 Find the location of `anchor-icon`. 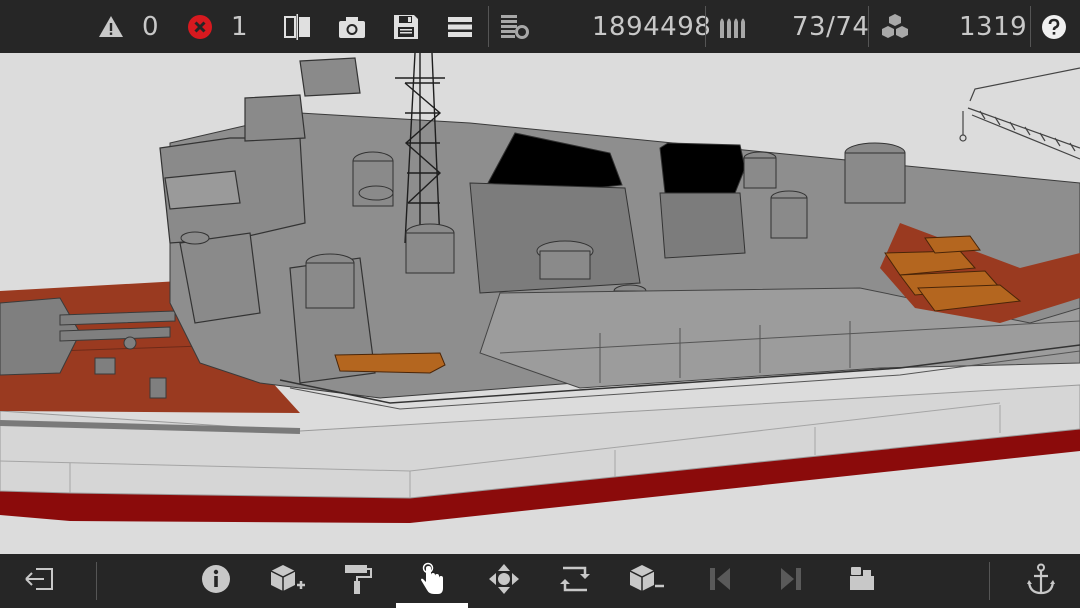

anchor-icon is located at coordinates (1041, 581).